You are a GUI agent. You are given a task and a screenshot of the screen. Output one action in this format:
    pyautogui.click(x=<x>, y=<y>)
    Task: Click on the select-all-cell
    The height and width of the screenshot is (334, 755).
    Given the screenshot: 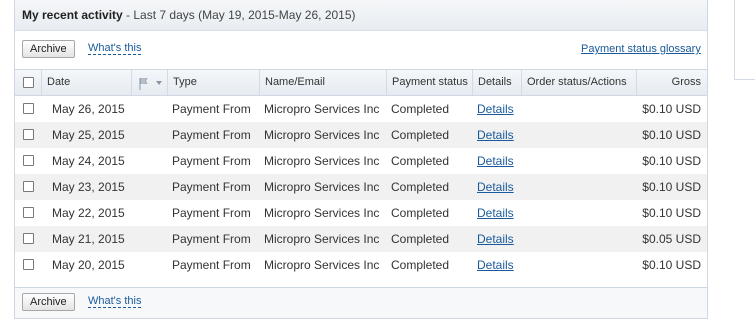 What is the action you would take?
    pyautogui.click(x=28, y=82)
    